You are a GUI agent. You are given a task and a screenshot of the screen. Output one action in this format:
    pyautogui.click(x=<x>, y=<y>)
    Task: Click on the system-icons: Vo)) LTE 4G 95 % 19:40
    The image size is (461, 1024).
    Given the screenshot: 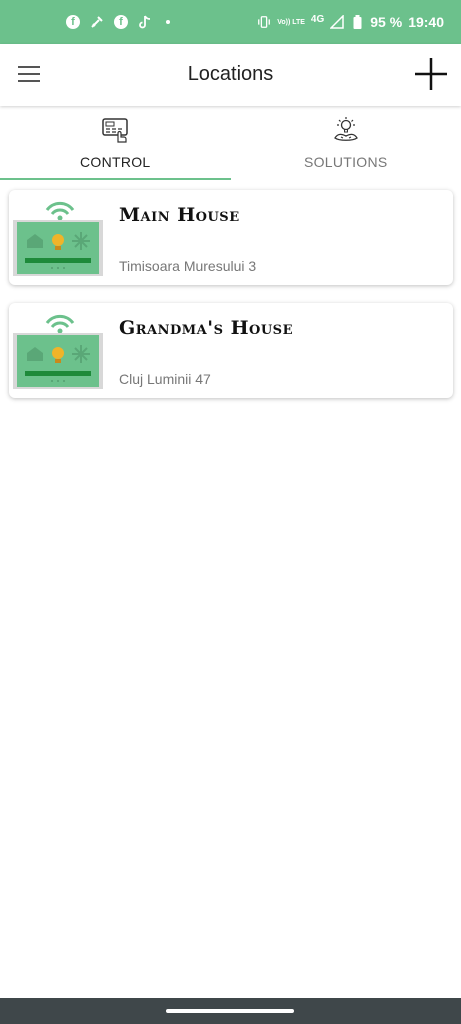 What is the action you would take?
    pyautogui.click(x=350, y=22)
    